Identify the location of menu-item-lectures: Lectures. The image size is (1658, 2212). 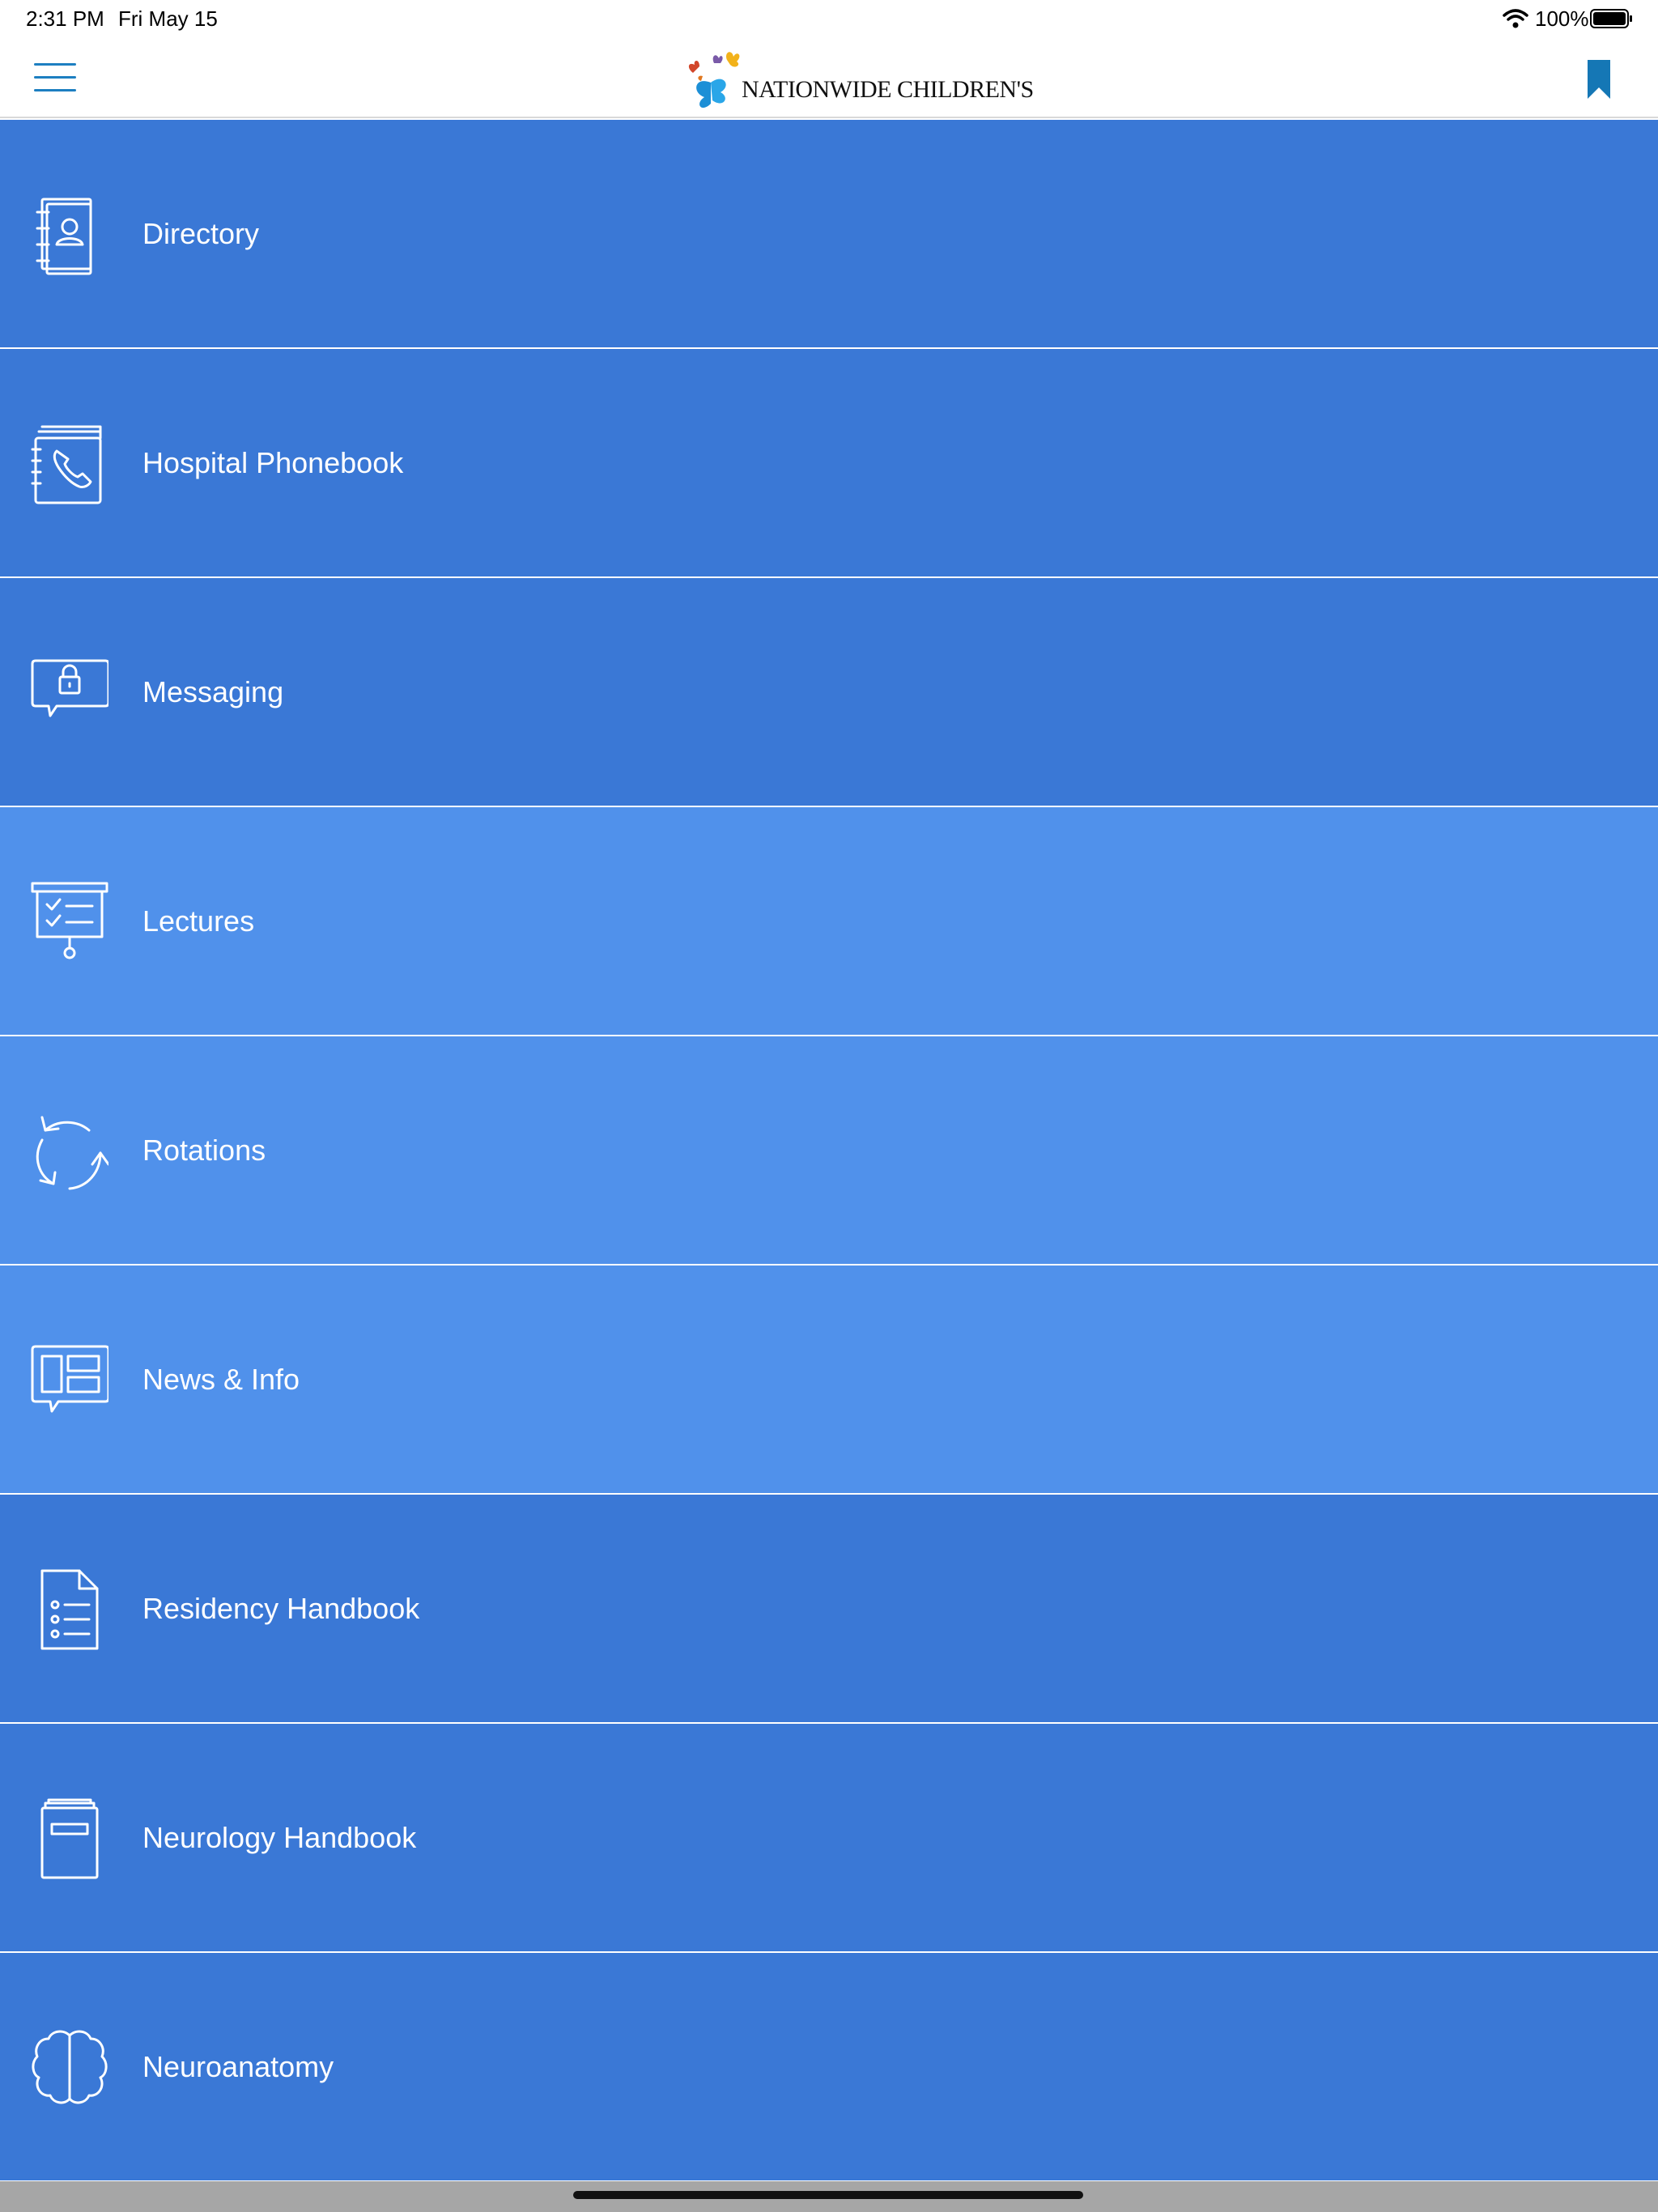
(829, 921).